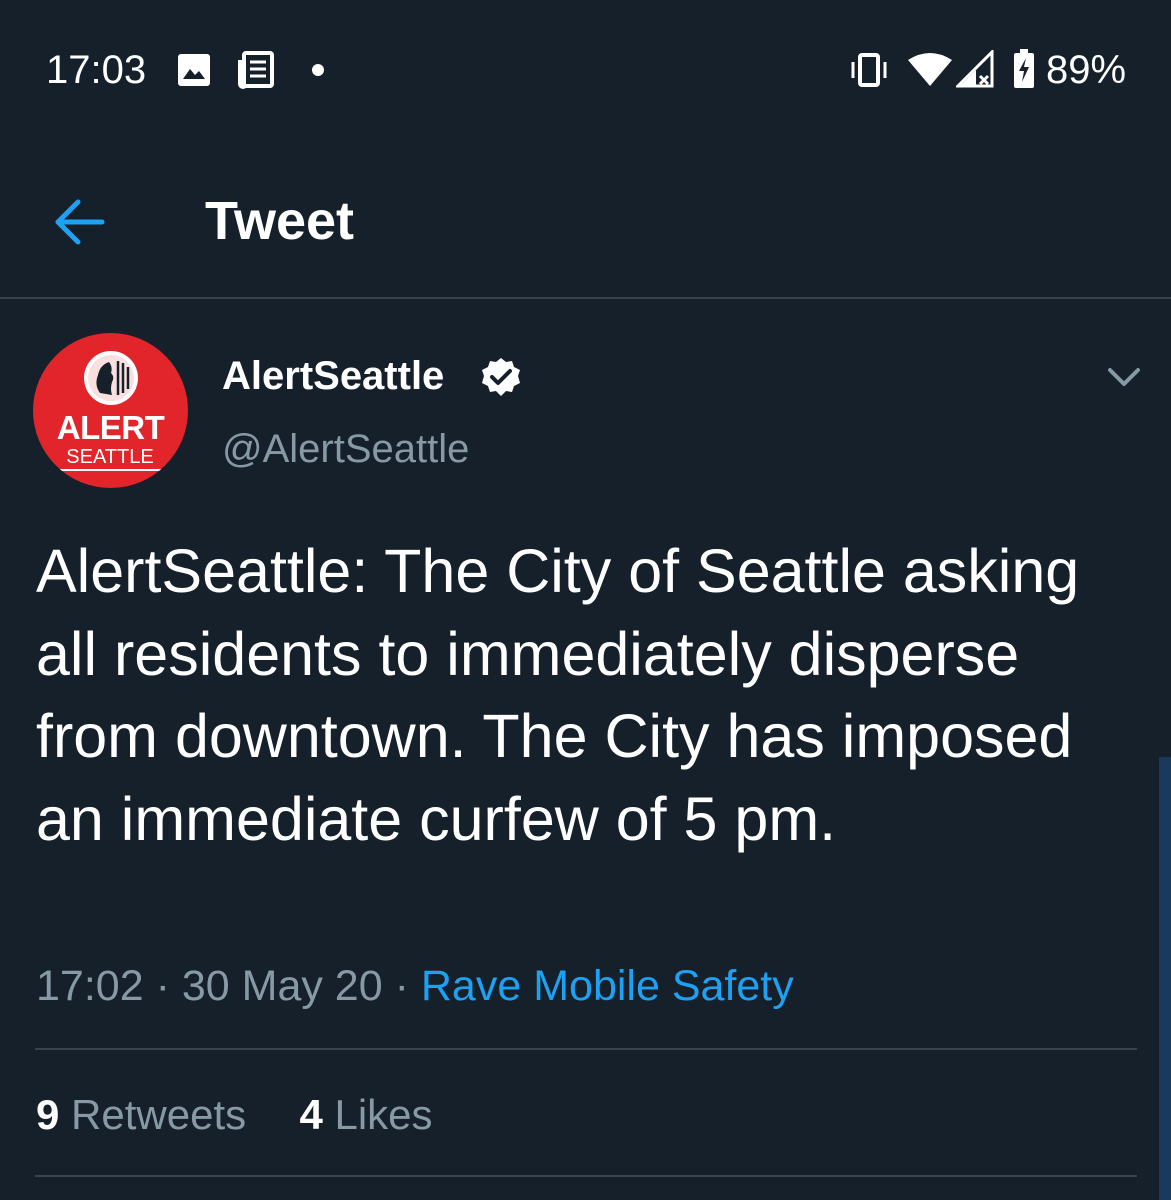  I want to click on tweet-date: 30 May 20, so click(282, 986).